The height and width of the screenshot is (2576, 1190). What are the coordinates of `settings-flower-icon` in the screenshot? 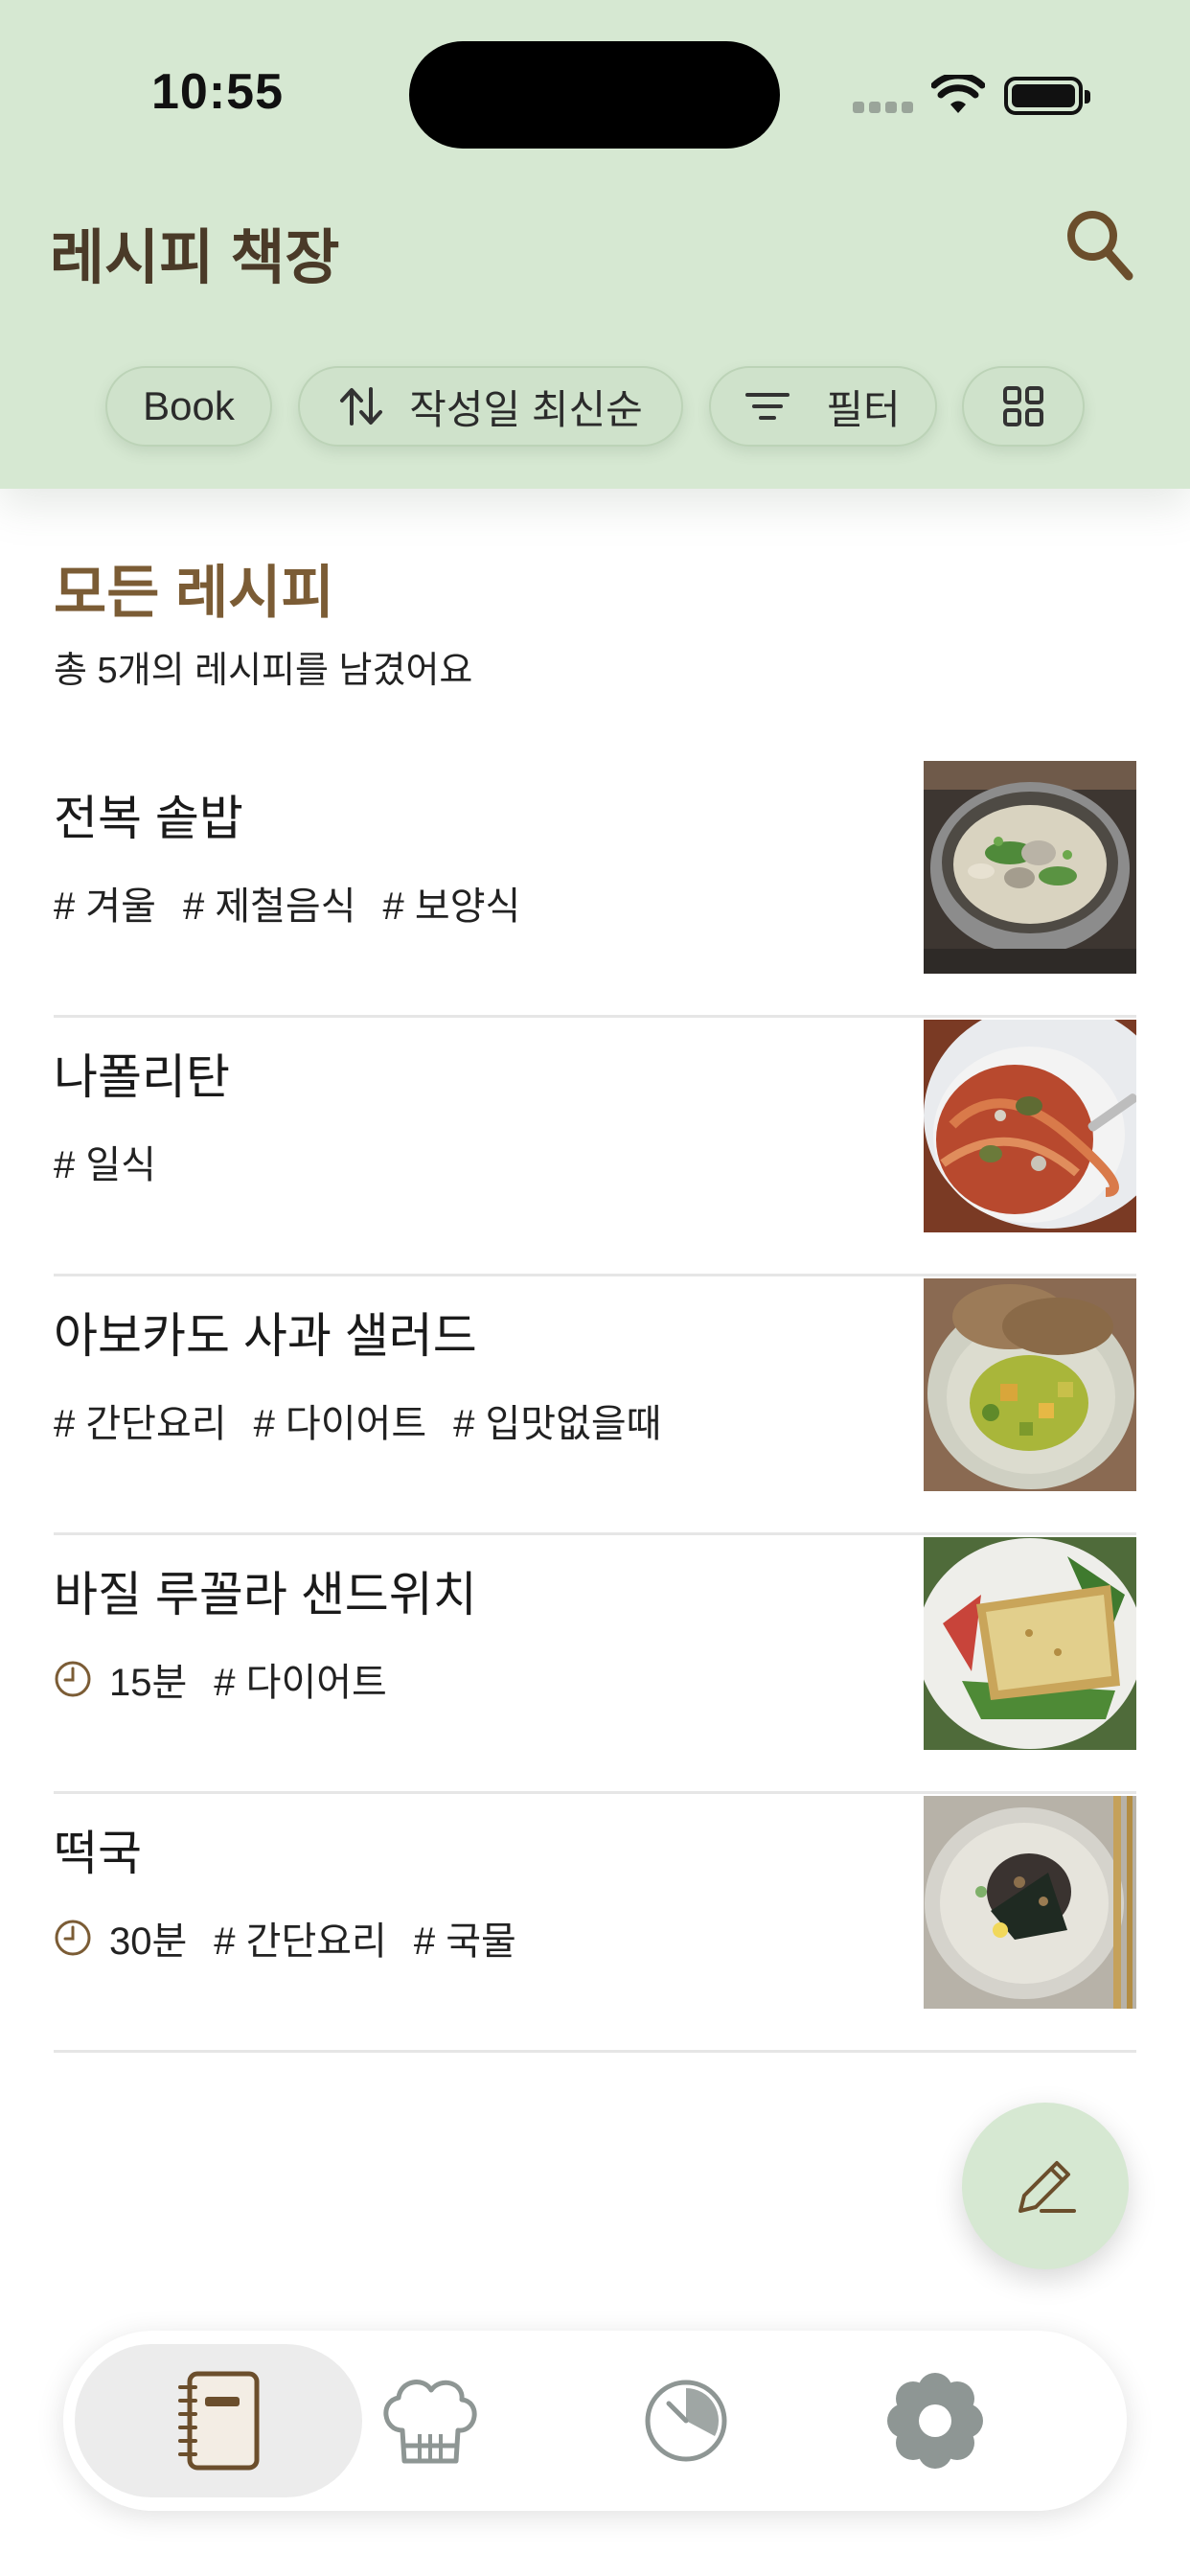 It's located at (935, 2421).